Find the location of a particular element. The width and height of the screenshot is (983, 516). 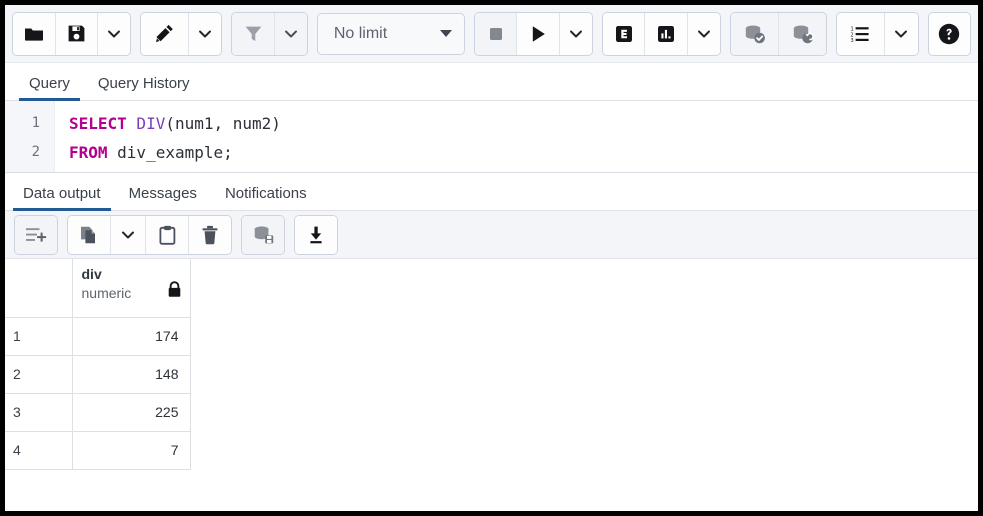

tab-query-label: Query is located at coordinates (49, 83).